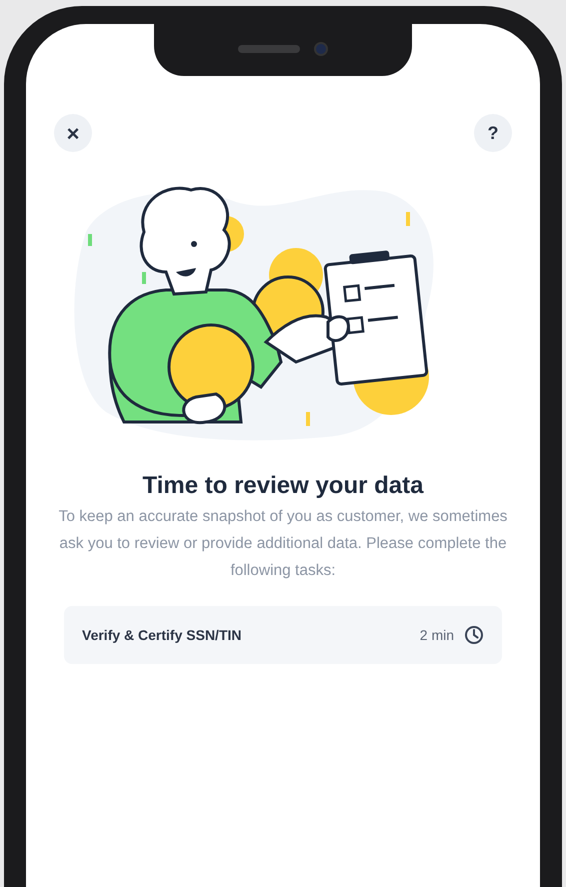 The height and width of the screenshot is (887, 566). What do you see at coordinates (162, 635) in the screenshot?
I see `task-label: Verify & Certify SSN/TIN` at bounding box center [162, 635].